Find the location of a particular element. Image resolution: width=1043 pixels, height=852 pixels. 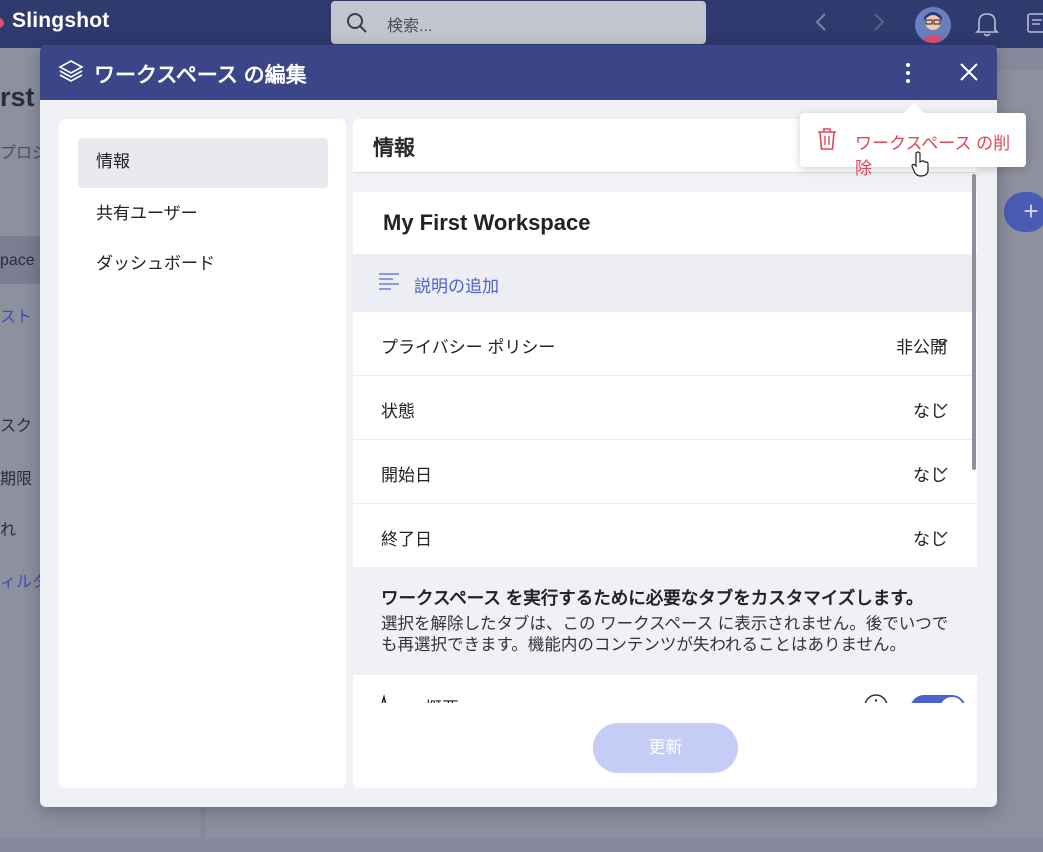

avatar is located at coordinates (933, 25).